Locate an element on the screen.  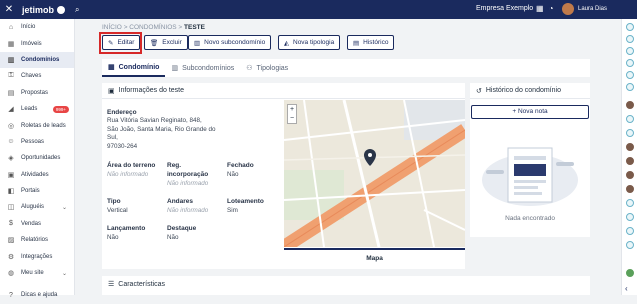
sidebar-item-label: Roletas de leads is located at coordinates (43, 125).